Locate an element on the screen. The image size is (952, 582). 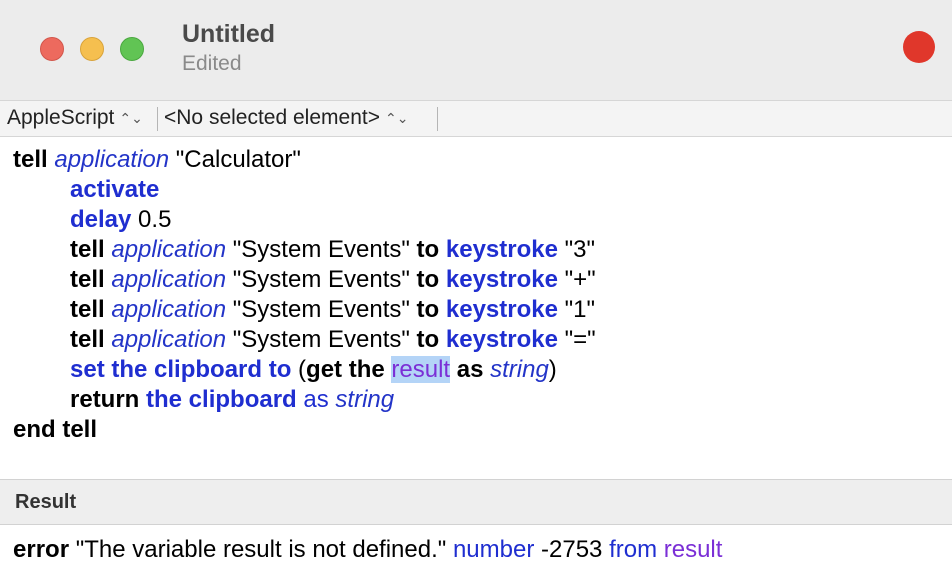
parameter-as: as is located at coordinates (316, 399).